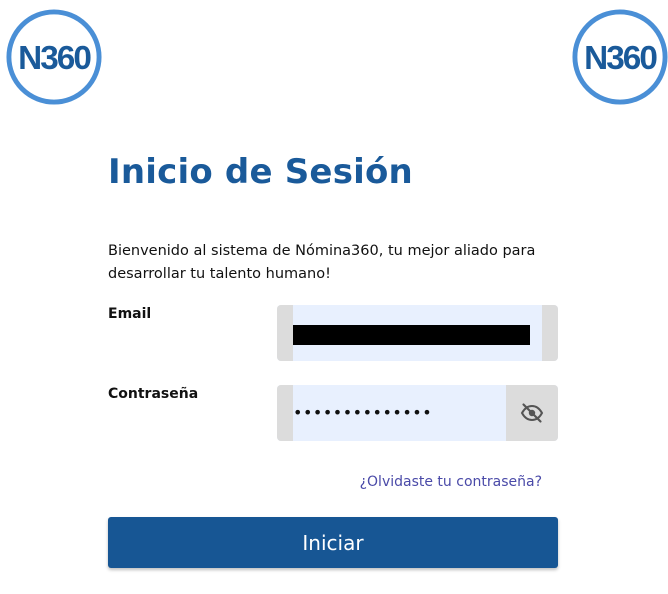 Image resolution: width=668 pixels, height=594 pixels. Describe the element at coordinates (285, 413) in the screenshot. I see `password-field-edge` at that location.